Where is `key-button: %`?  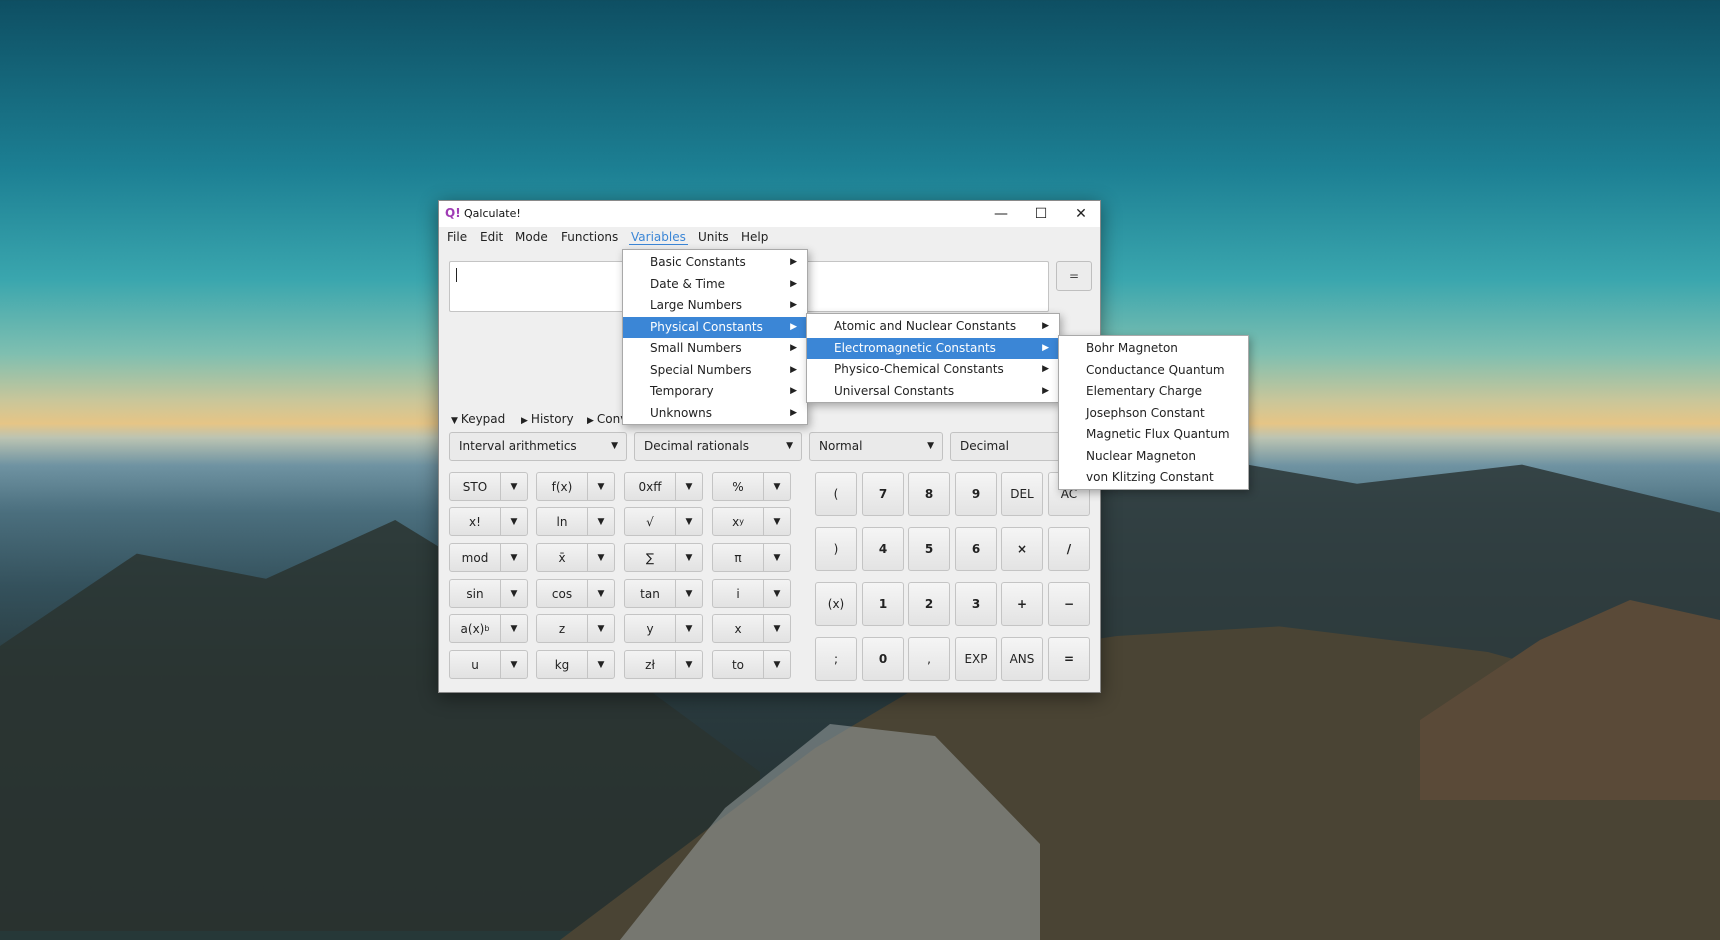 key-button: % is located at coordinates (738, 486).